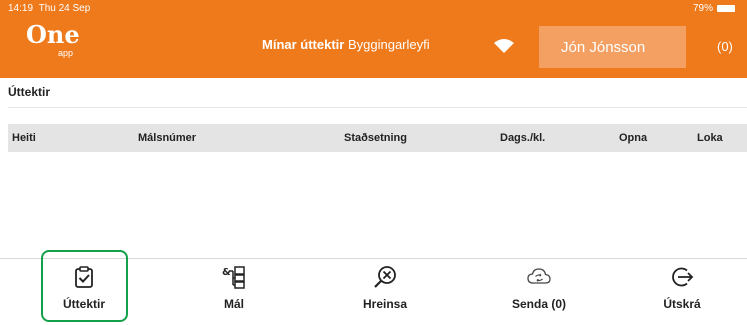 This screenshot has width=747, height=325. Describe the element at coordinates (633, 138) in the screenshot. I see `column-header-open: Opna` at that location.